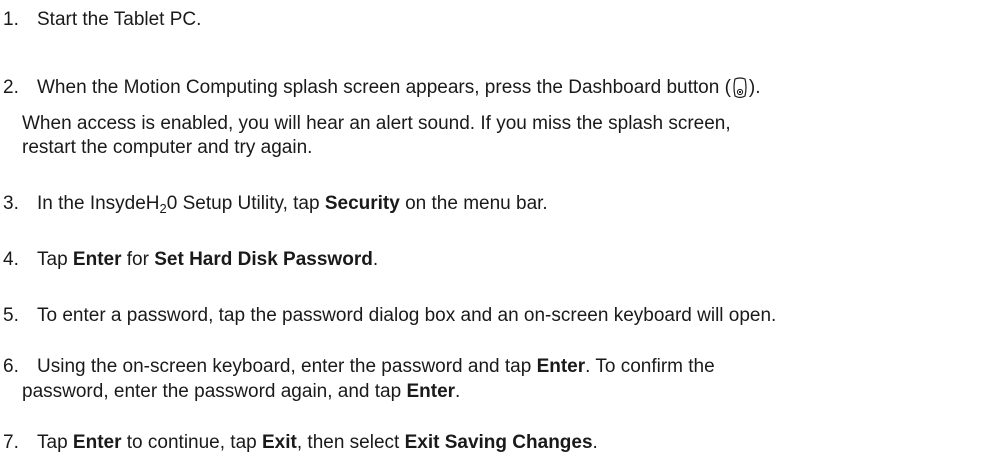 This screenshot has height=463, width=999. Describe the element at coordinates (98, 203) in the screenshot. I see `step-text: In the InsydeH` at that location.